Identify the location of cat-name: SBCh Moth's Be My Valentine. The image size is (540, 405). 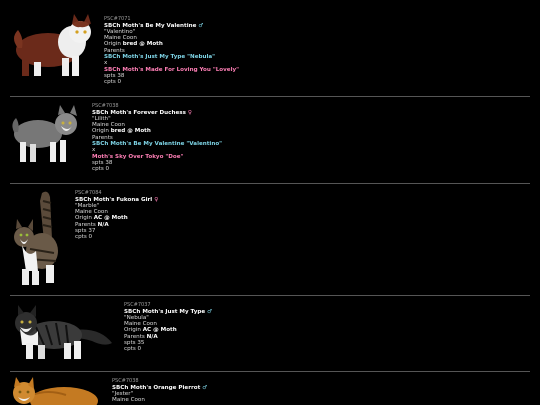
(150, 25).